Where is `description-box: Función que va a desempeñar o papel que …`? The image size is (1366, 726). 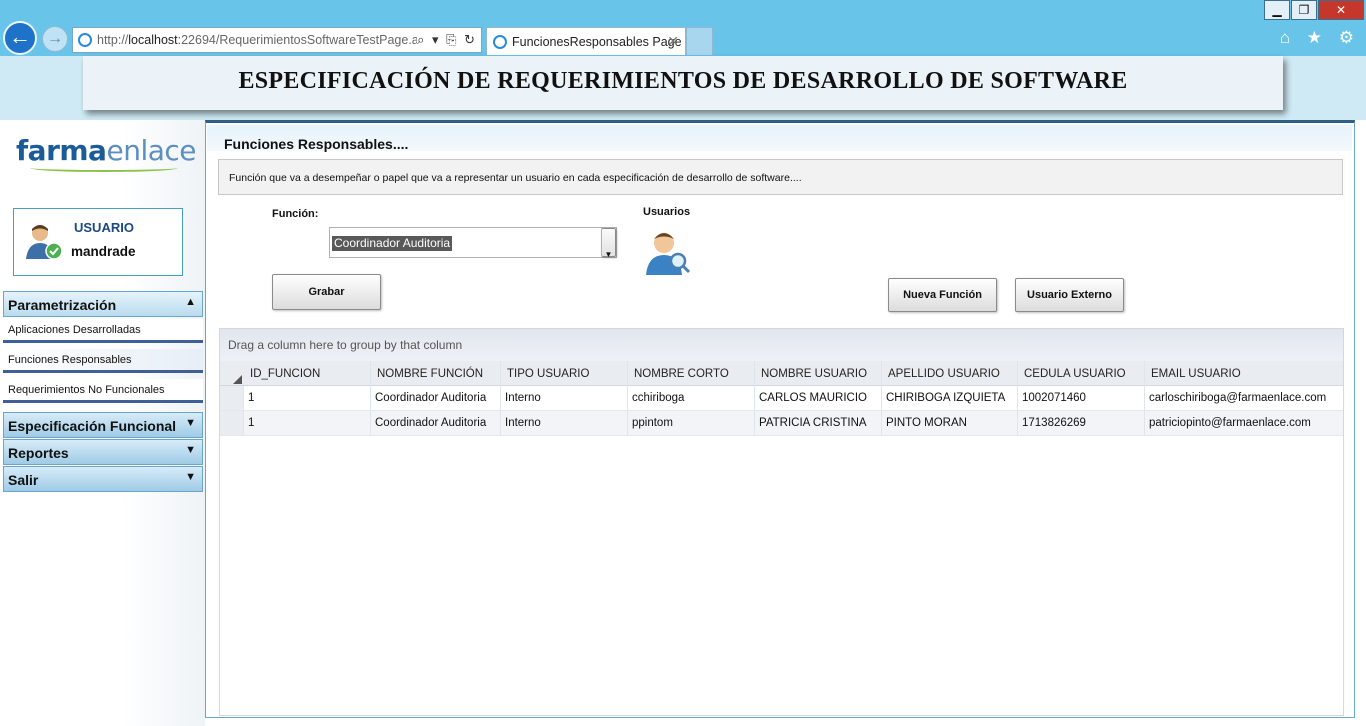 description-box: Función que va a desempeñar o papel que … is located at coordinates (780, 177).